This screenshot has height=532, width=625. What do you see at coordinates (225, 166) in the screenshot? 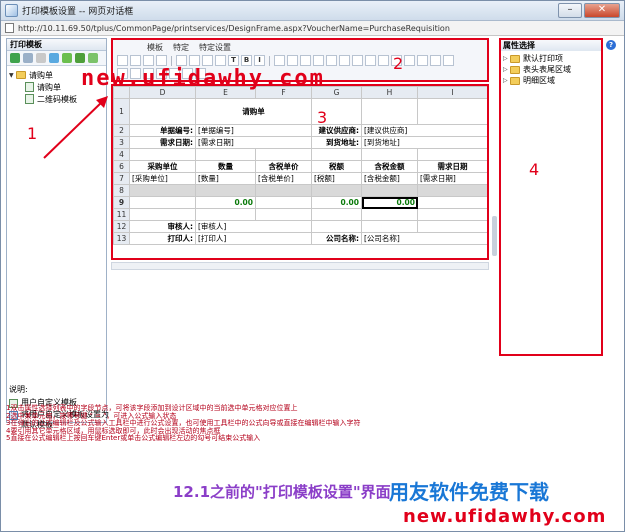
I see `sheet-cell: 数量` at bounding box center [225, 166].